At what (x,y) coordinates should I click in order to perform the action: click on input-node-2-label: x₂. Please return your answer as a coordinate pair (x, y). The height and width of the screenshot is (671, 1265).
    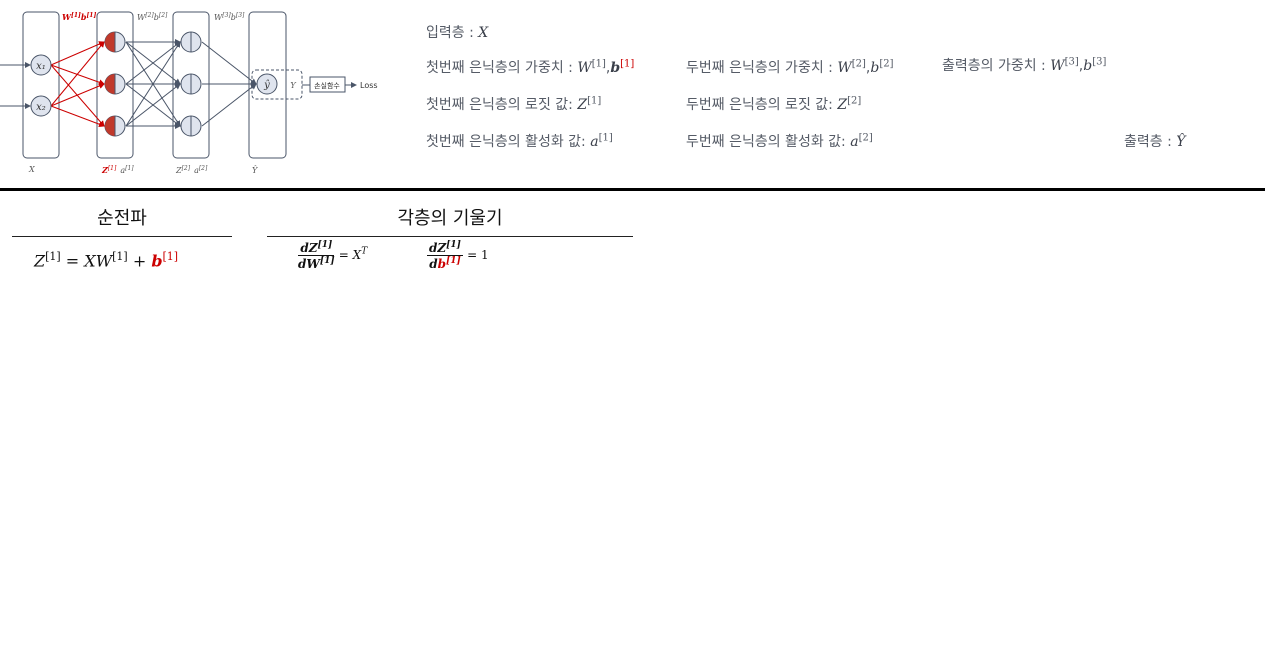
    Looking at the image, I should click on (41, 107).